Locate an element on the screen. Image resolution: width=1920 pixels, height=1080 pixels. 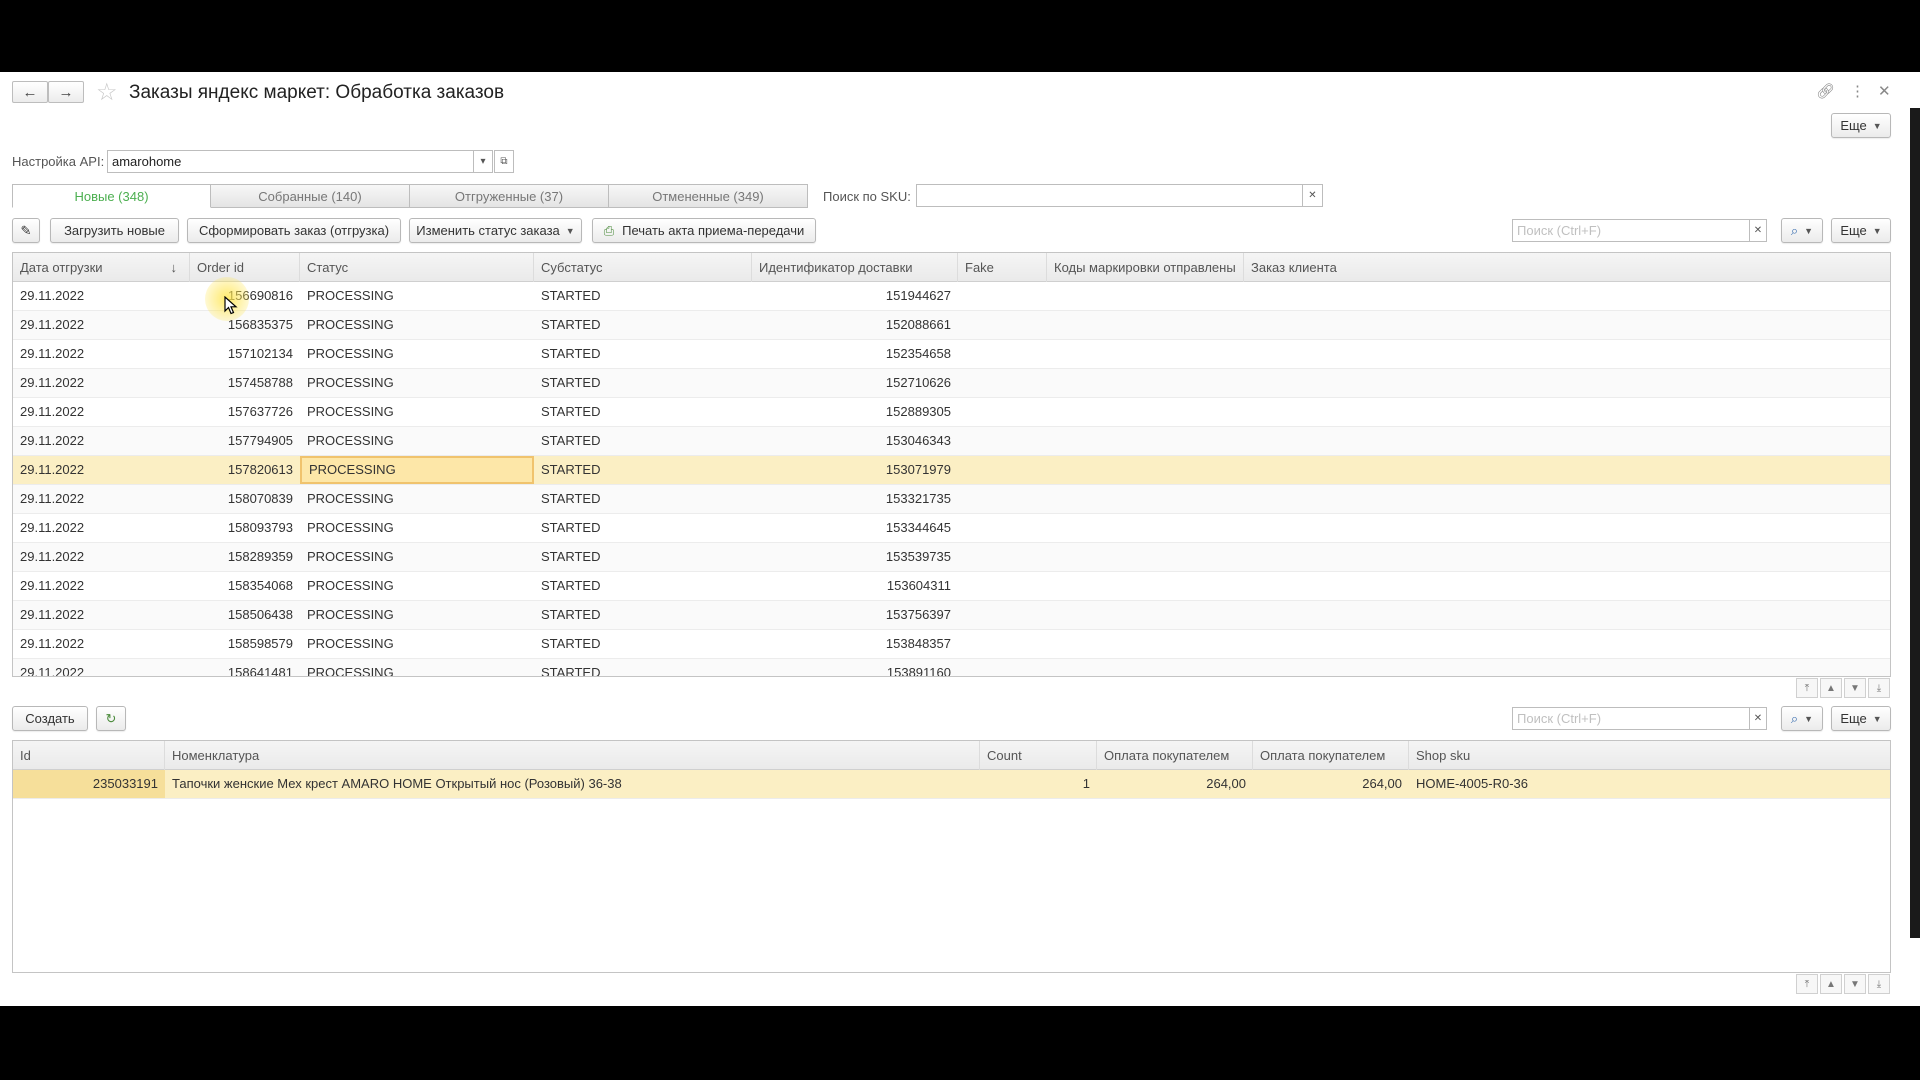
col-ship-date: Дата отгрузки ↓ is located at coordinates (101, 267).